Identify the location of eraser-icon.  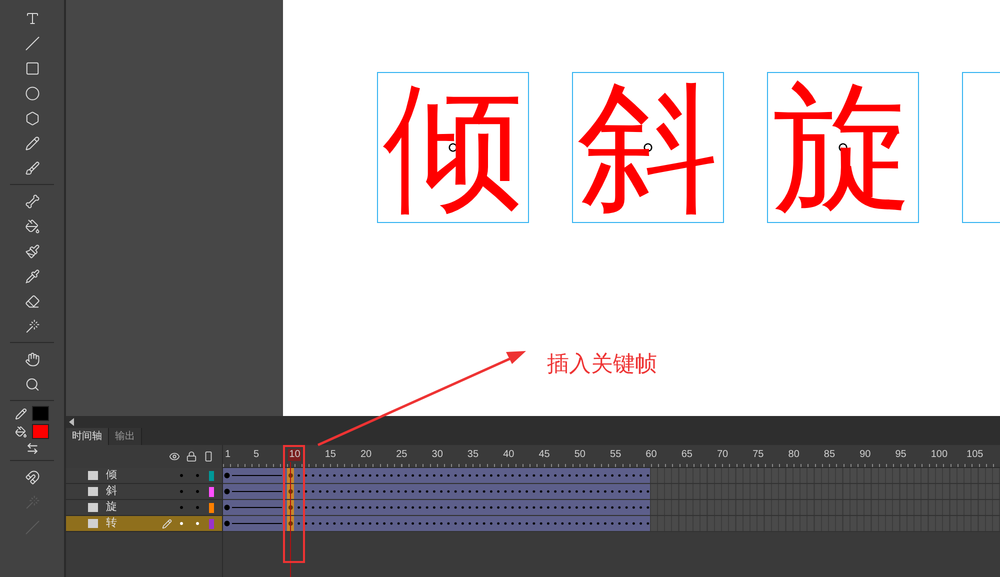
(32, 301).